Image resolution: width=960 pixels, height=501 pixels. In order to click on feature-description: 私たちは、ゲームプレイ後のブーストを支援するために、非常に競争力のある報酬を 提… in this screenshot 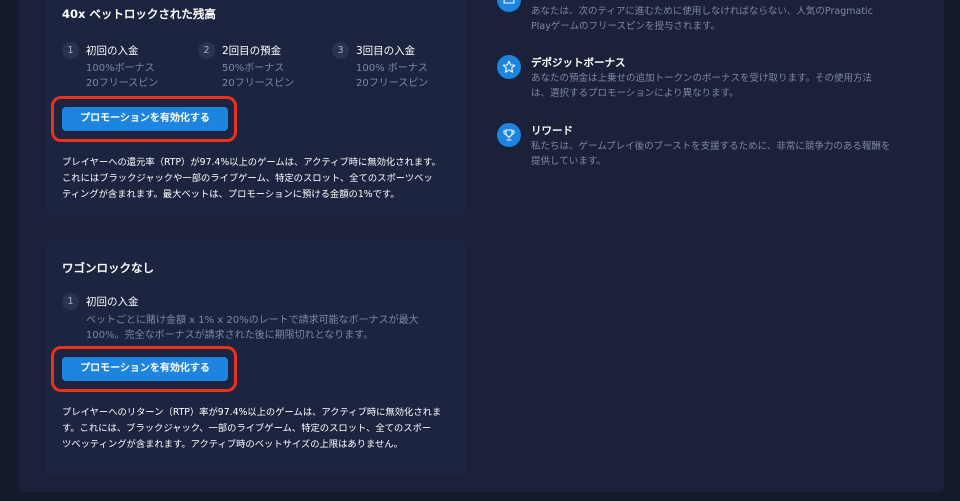, I will do `click(729, 154)`.